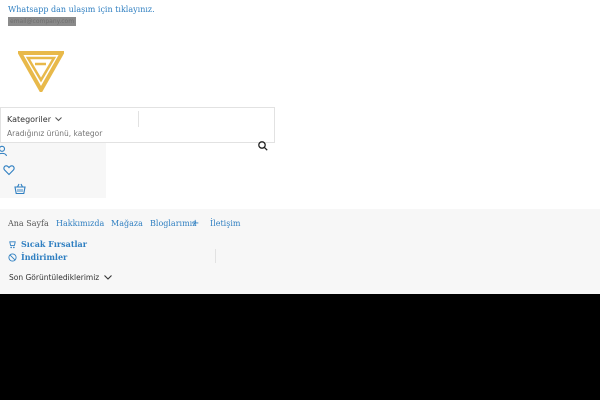 Image resolution: width=600 pixels, height=400 pixels. I want to click on blogs-expand-icon: +, so click(195, 224).